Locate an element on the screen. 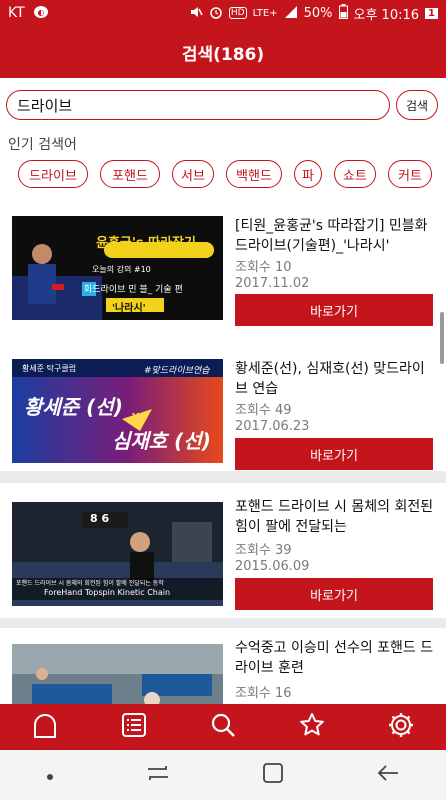 The width and height of the screenshot is (446, 800). video-thumbnail is located at coordinates (117, 674).